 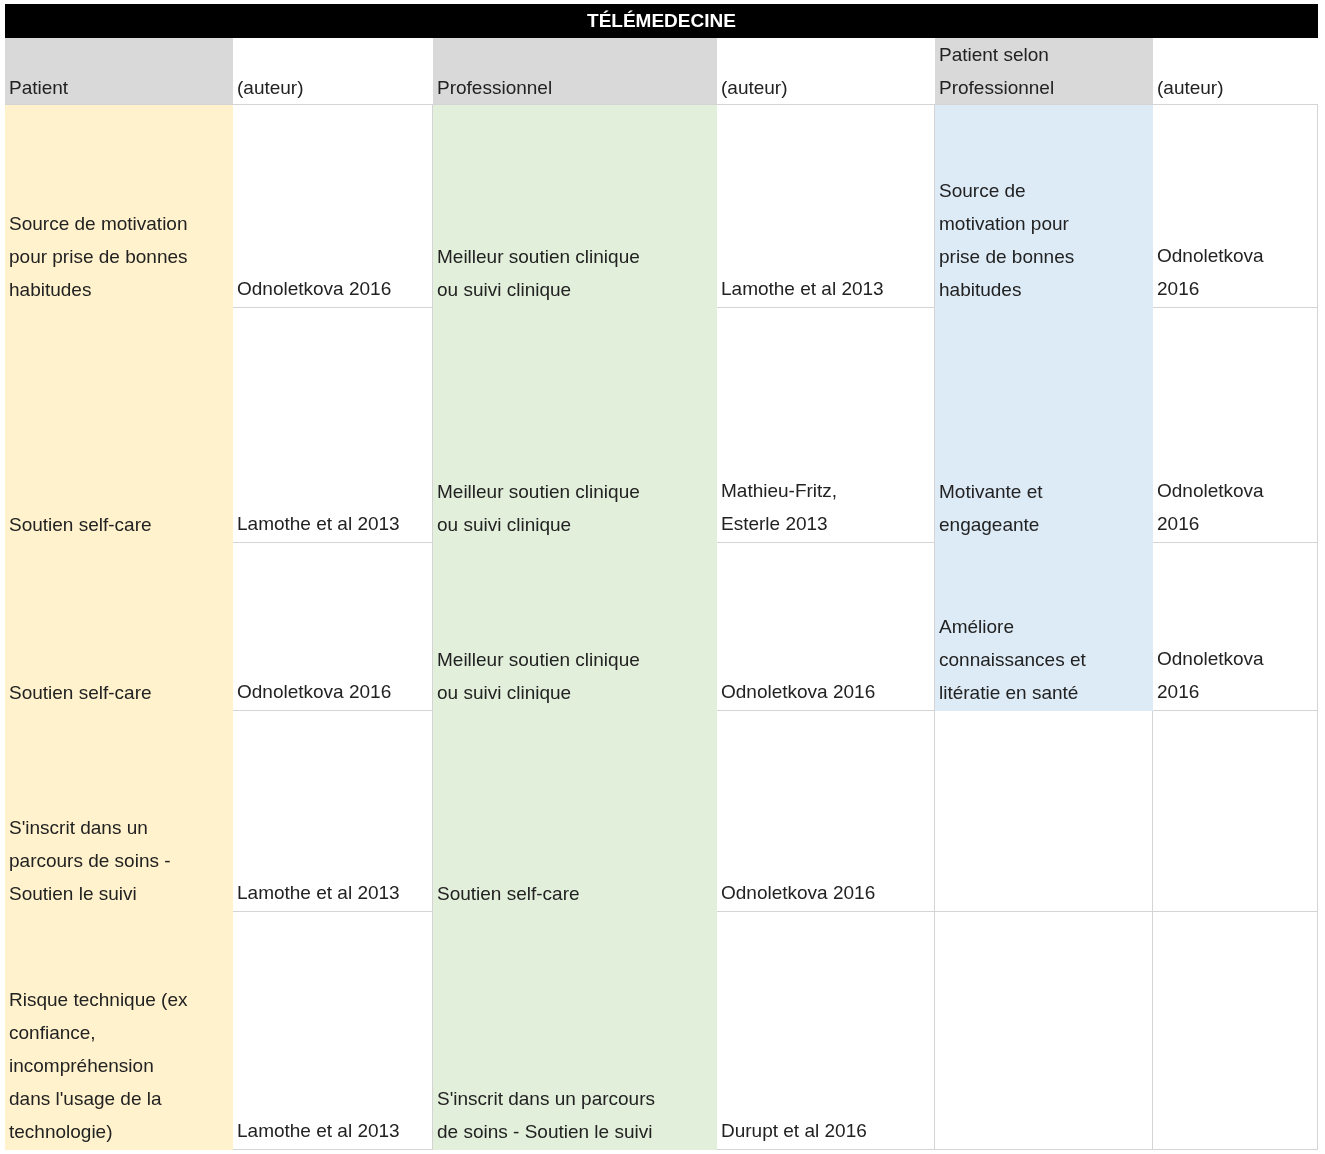 What do you see at coordinates (119, 71) in the screenshot?
I see `column-header: Patient` at bounding box center [119, 71].